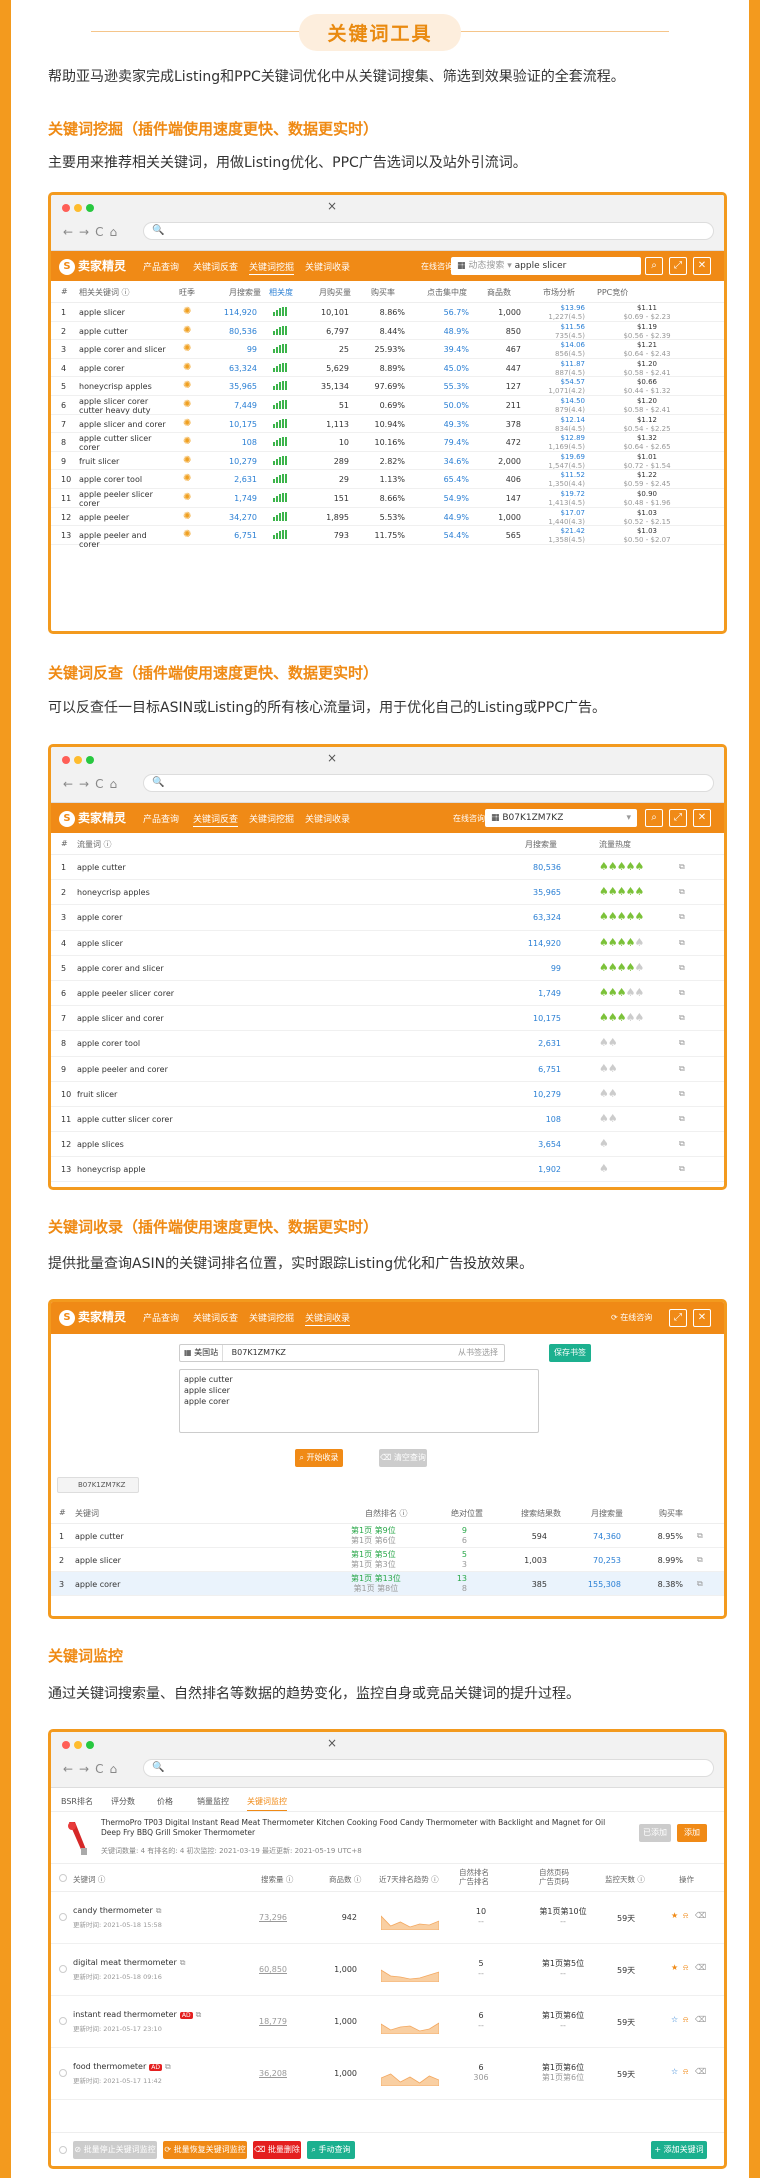 Image resolution: width=760 pixels, height=2178 pixels. What do you see at coordinates (271, 818) in the screenshot?
I see `nav-mining: 关键词挖掘` at bounding box center [271, 818].